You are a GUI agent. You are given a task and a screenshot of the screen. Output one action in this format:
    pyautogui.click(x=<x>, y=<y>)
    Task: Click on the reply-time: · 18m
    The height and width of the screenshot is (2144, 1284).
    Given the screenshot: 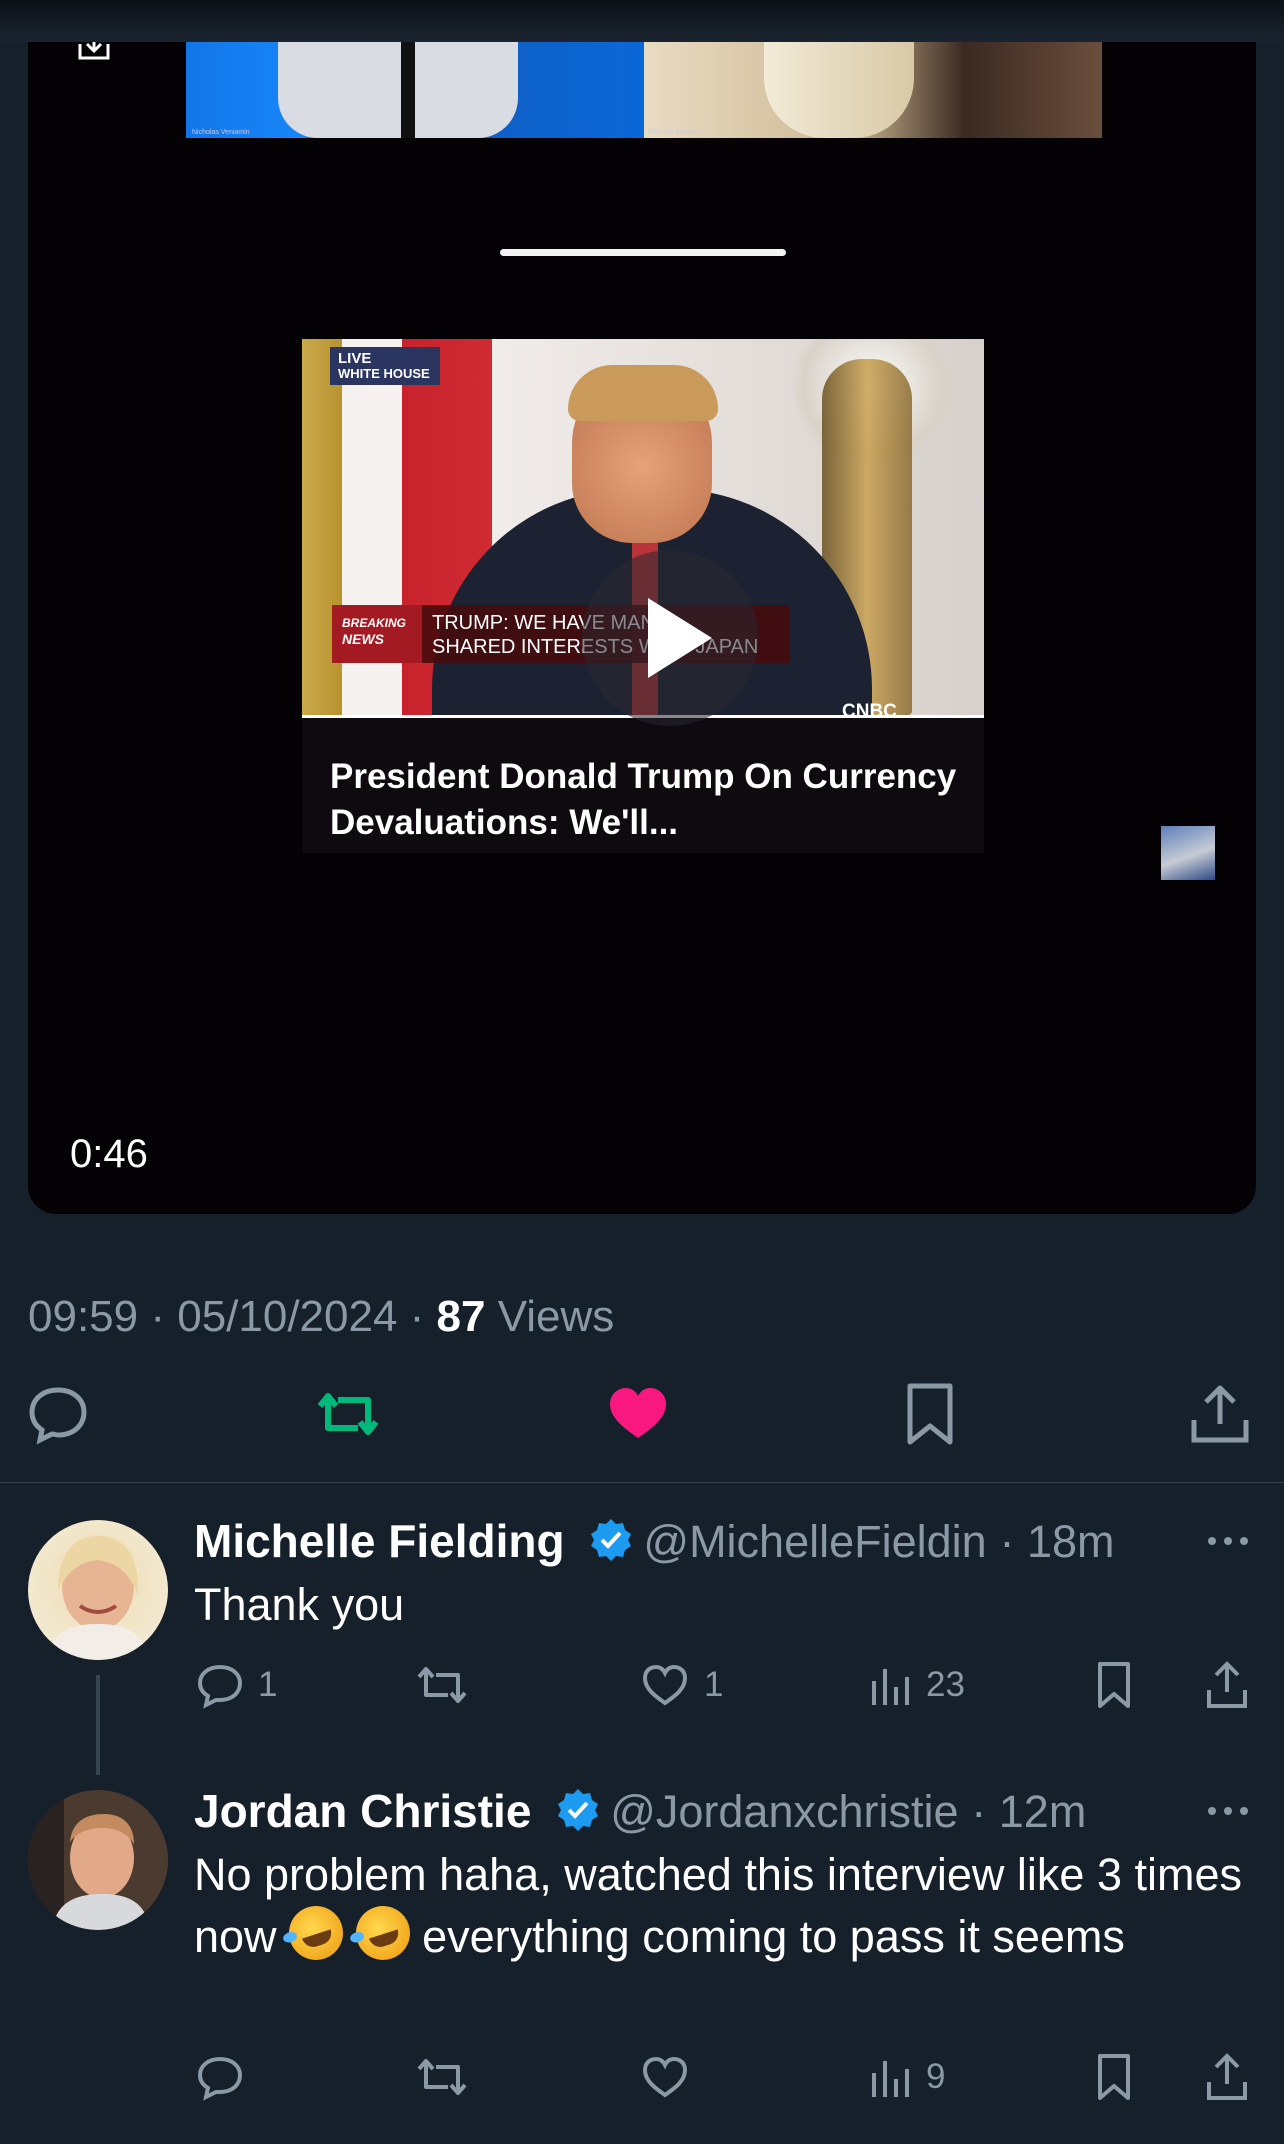 What is the action you would take?
    pyautogui.click(x=1057, y=1541)
    